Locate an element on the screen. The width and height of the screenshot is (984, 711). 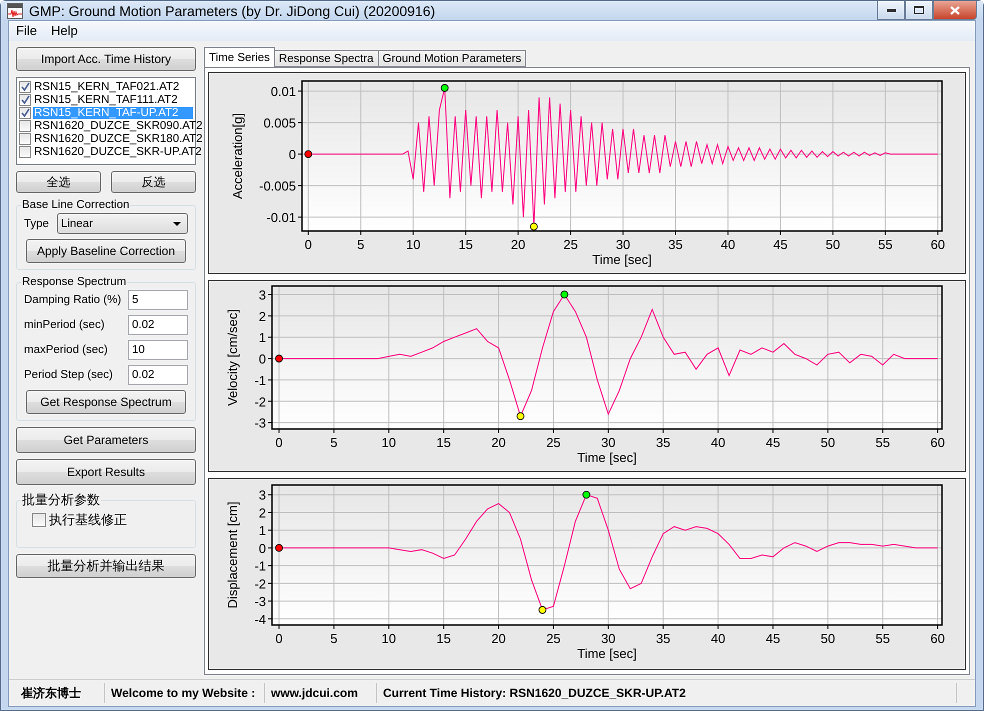
y-tick-label: 0.01 is located at coordinates (283, 92).